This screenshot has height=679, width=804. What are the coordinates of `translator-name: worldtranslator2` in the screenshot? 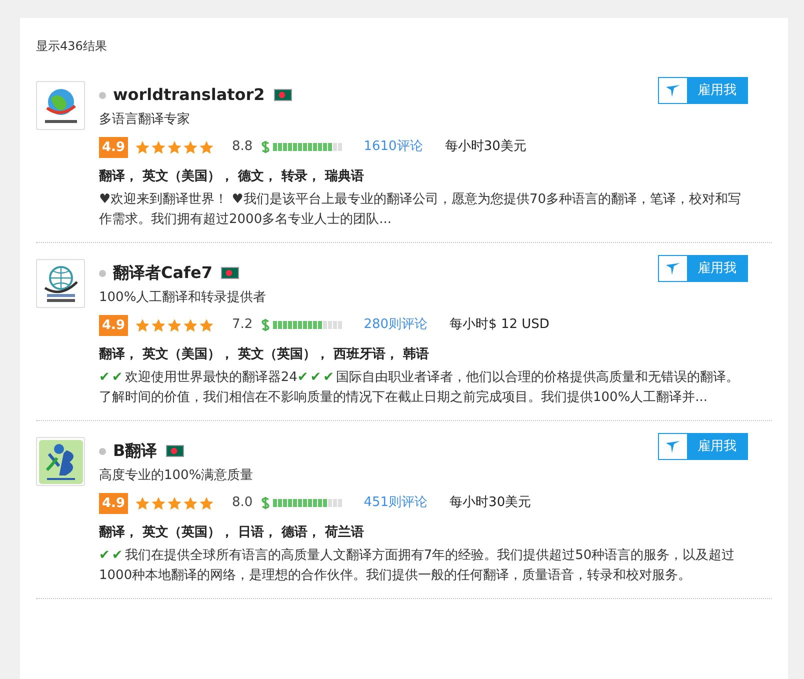 It's located at (189, 95).